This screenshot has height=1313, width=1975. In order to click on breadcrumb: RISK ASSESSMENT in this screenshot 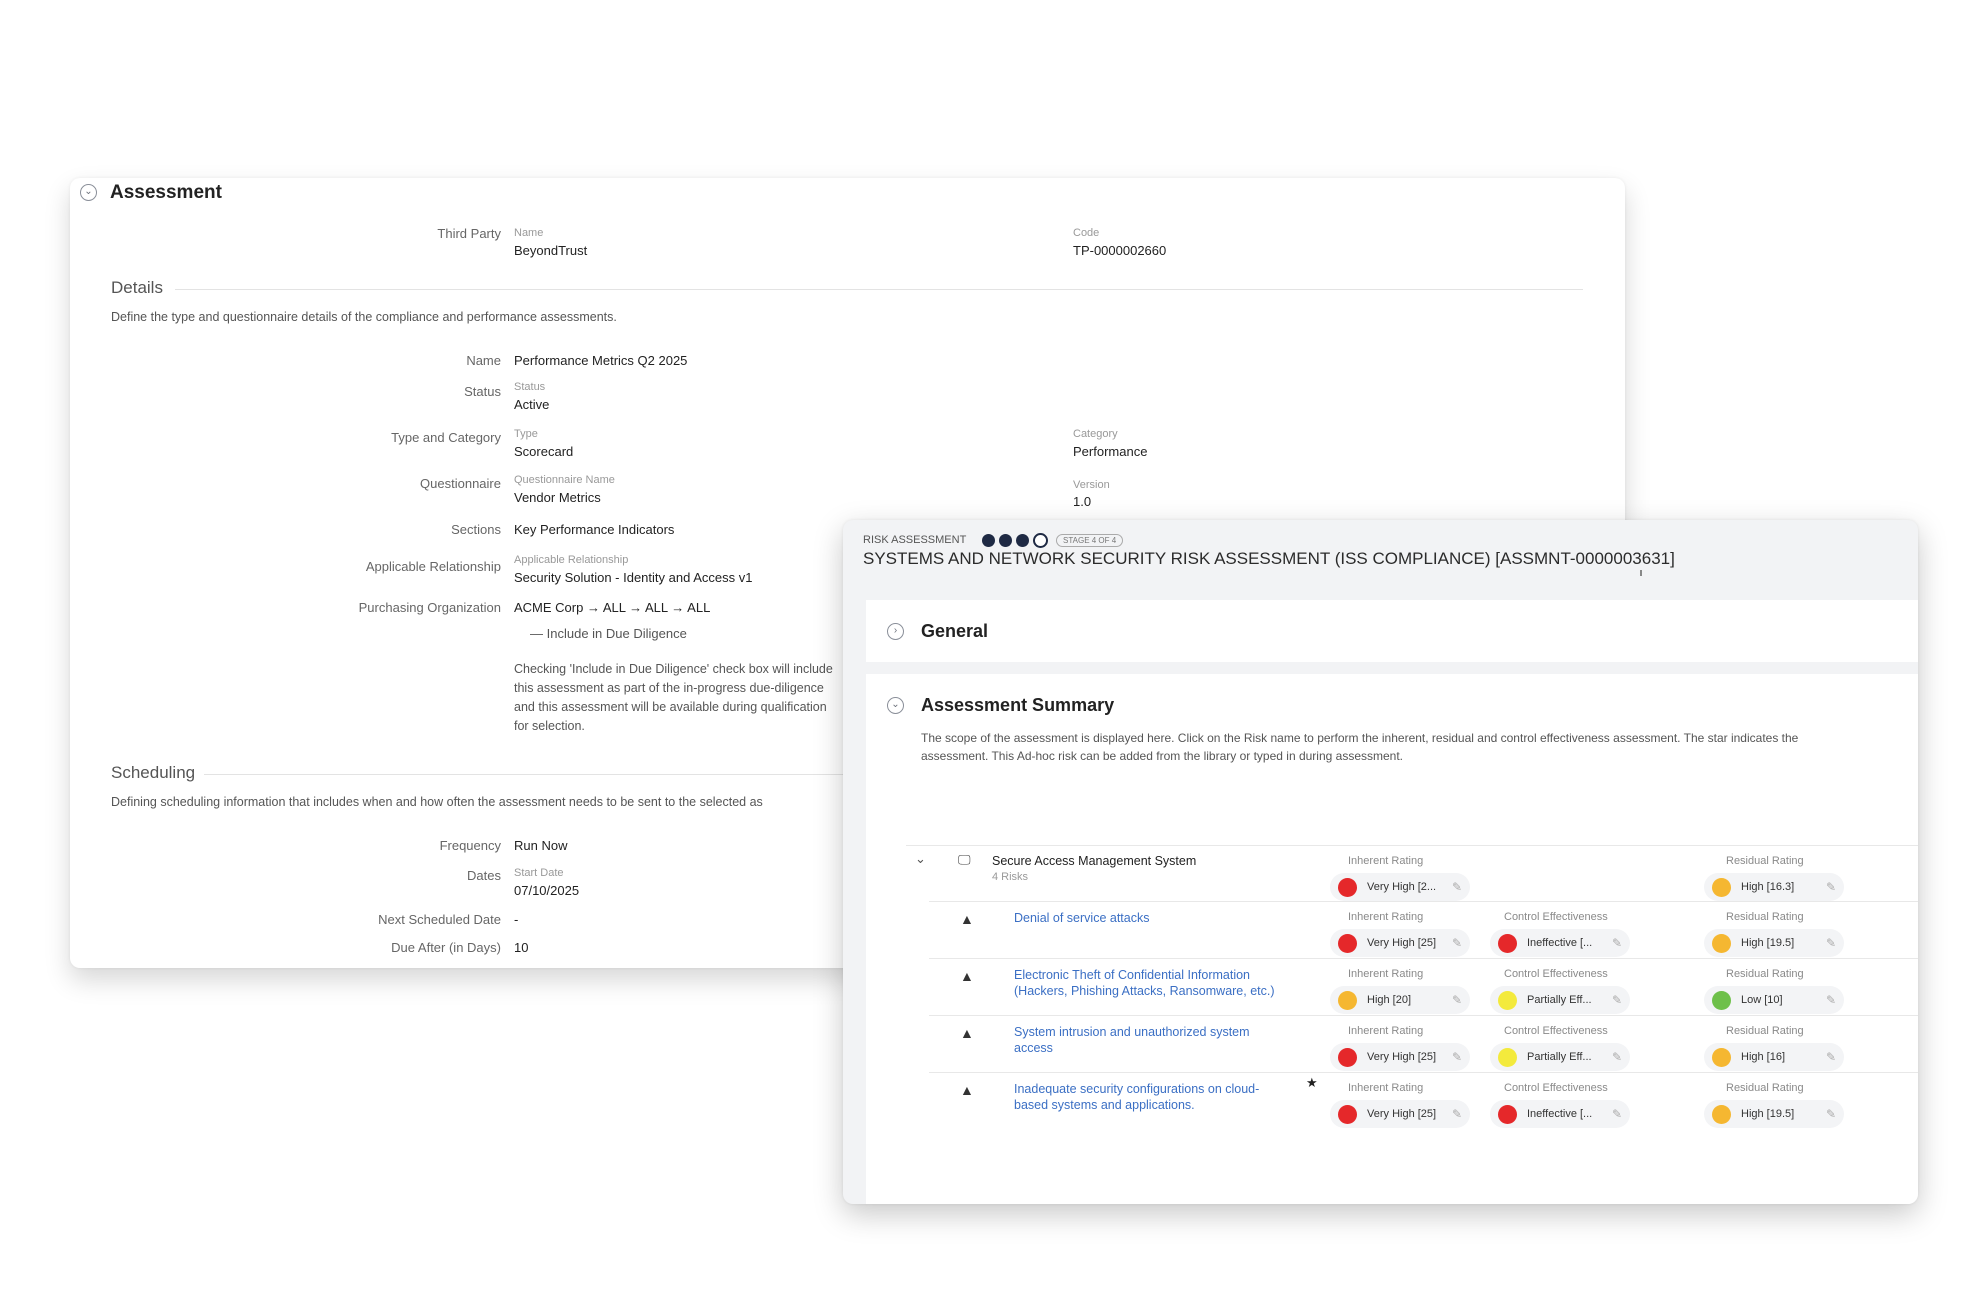, I will do `click(915, 540)`.